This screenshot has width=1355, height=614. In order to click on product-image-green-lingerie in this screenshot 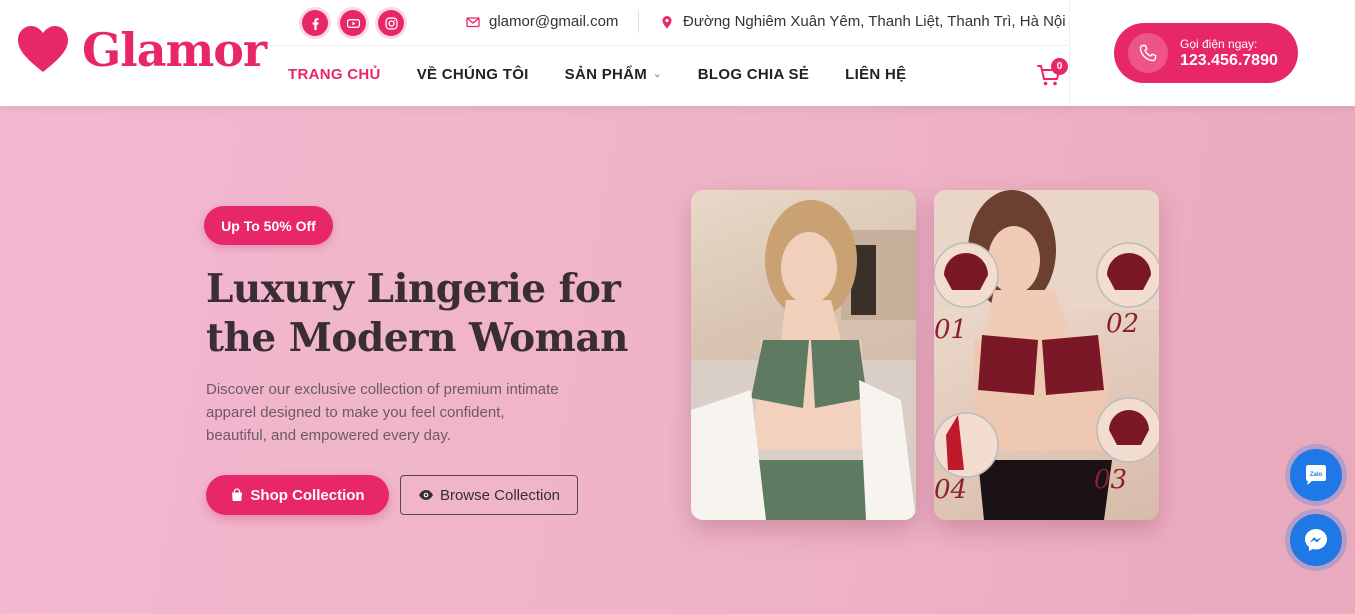, I will do `click(803, 355)`.